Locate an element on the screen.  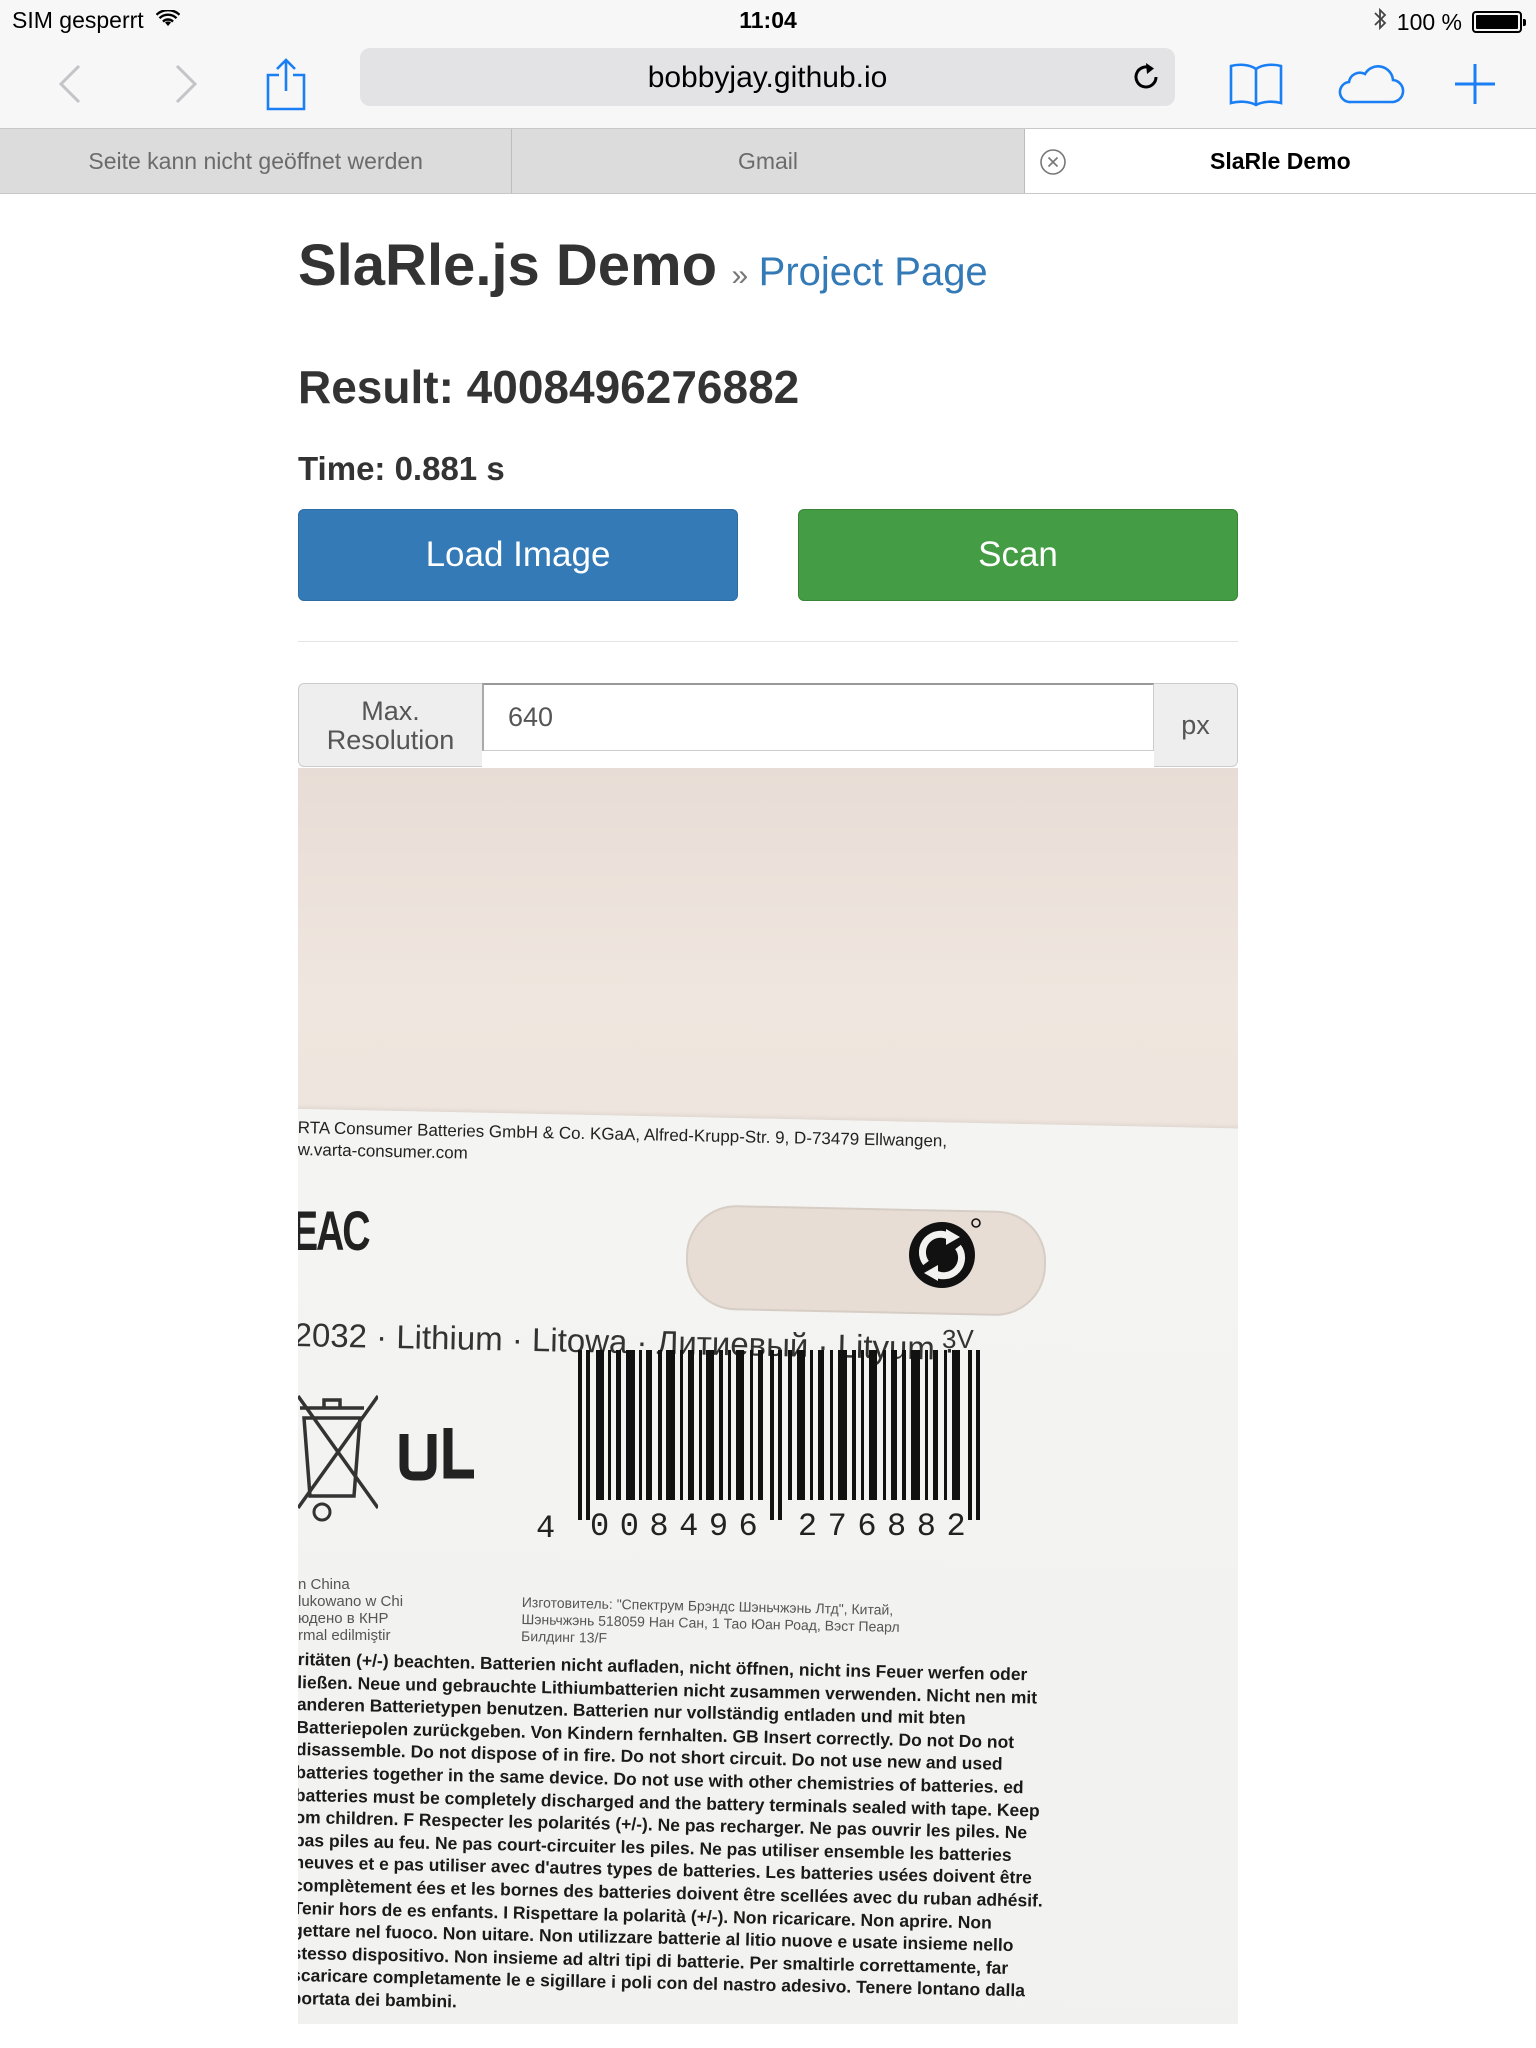
company-website: w.varta-consumer.com is located at coordinates (383, 1151).